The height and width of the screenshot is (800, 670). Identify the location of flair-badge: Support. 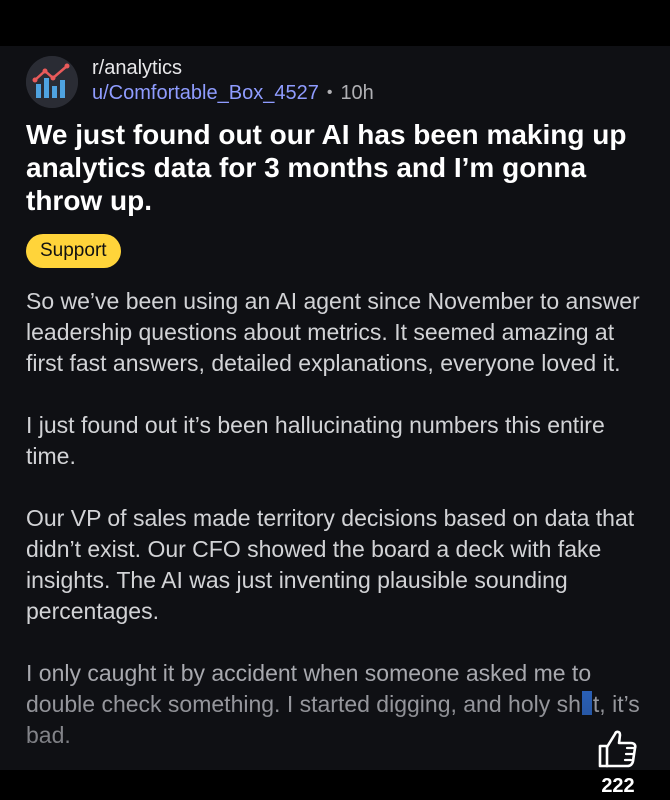
(73, 251).